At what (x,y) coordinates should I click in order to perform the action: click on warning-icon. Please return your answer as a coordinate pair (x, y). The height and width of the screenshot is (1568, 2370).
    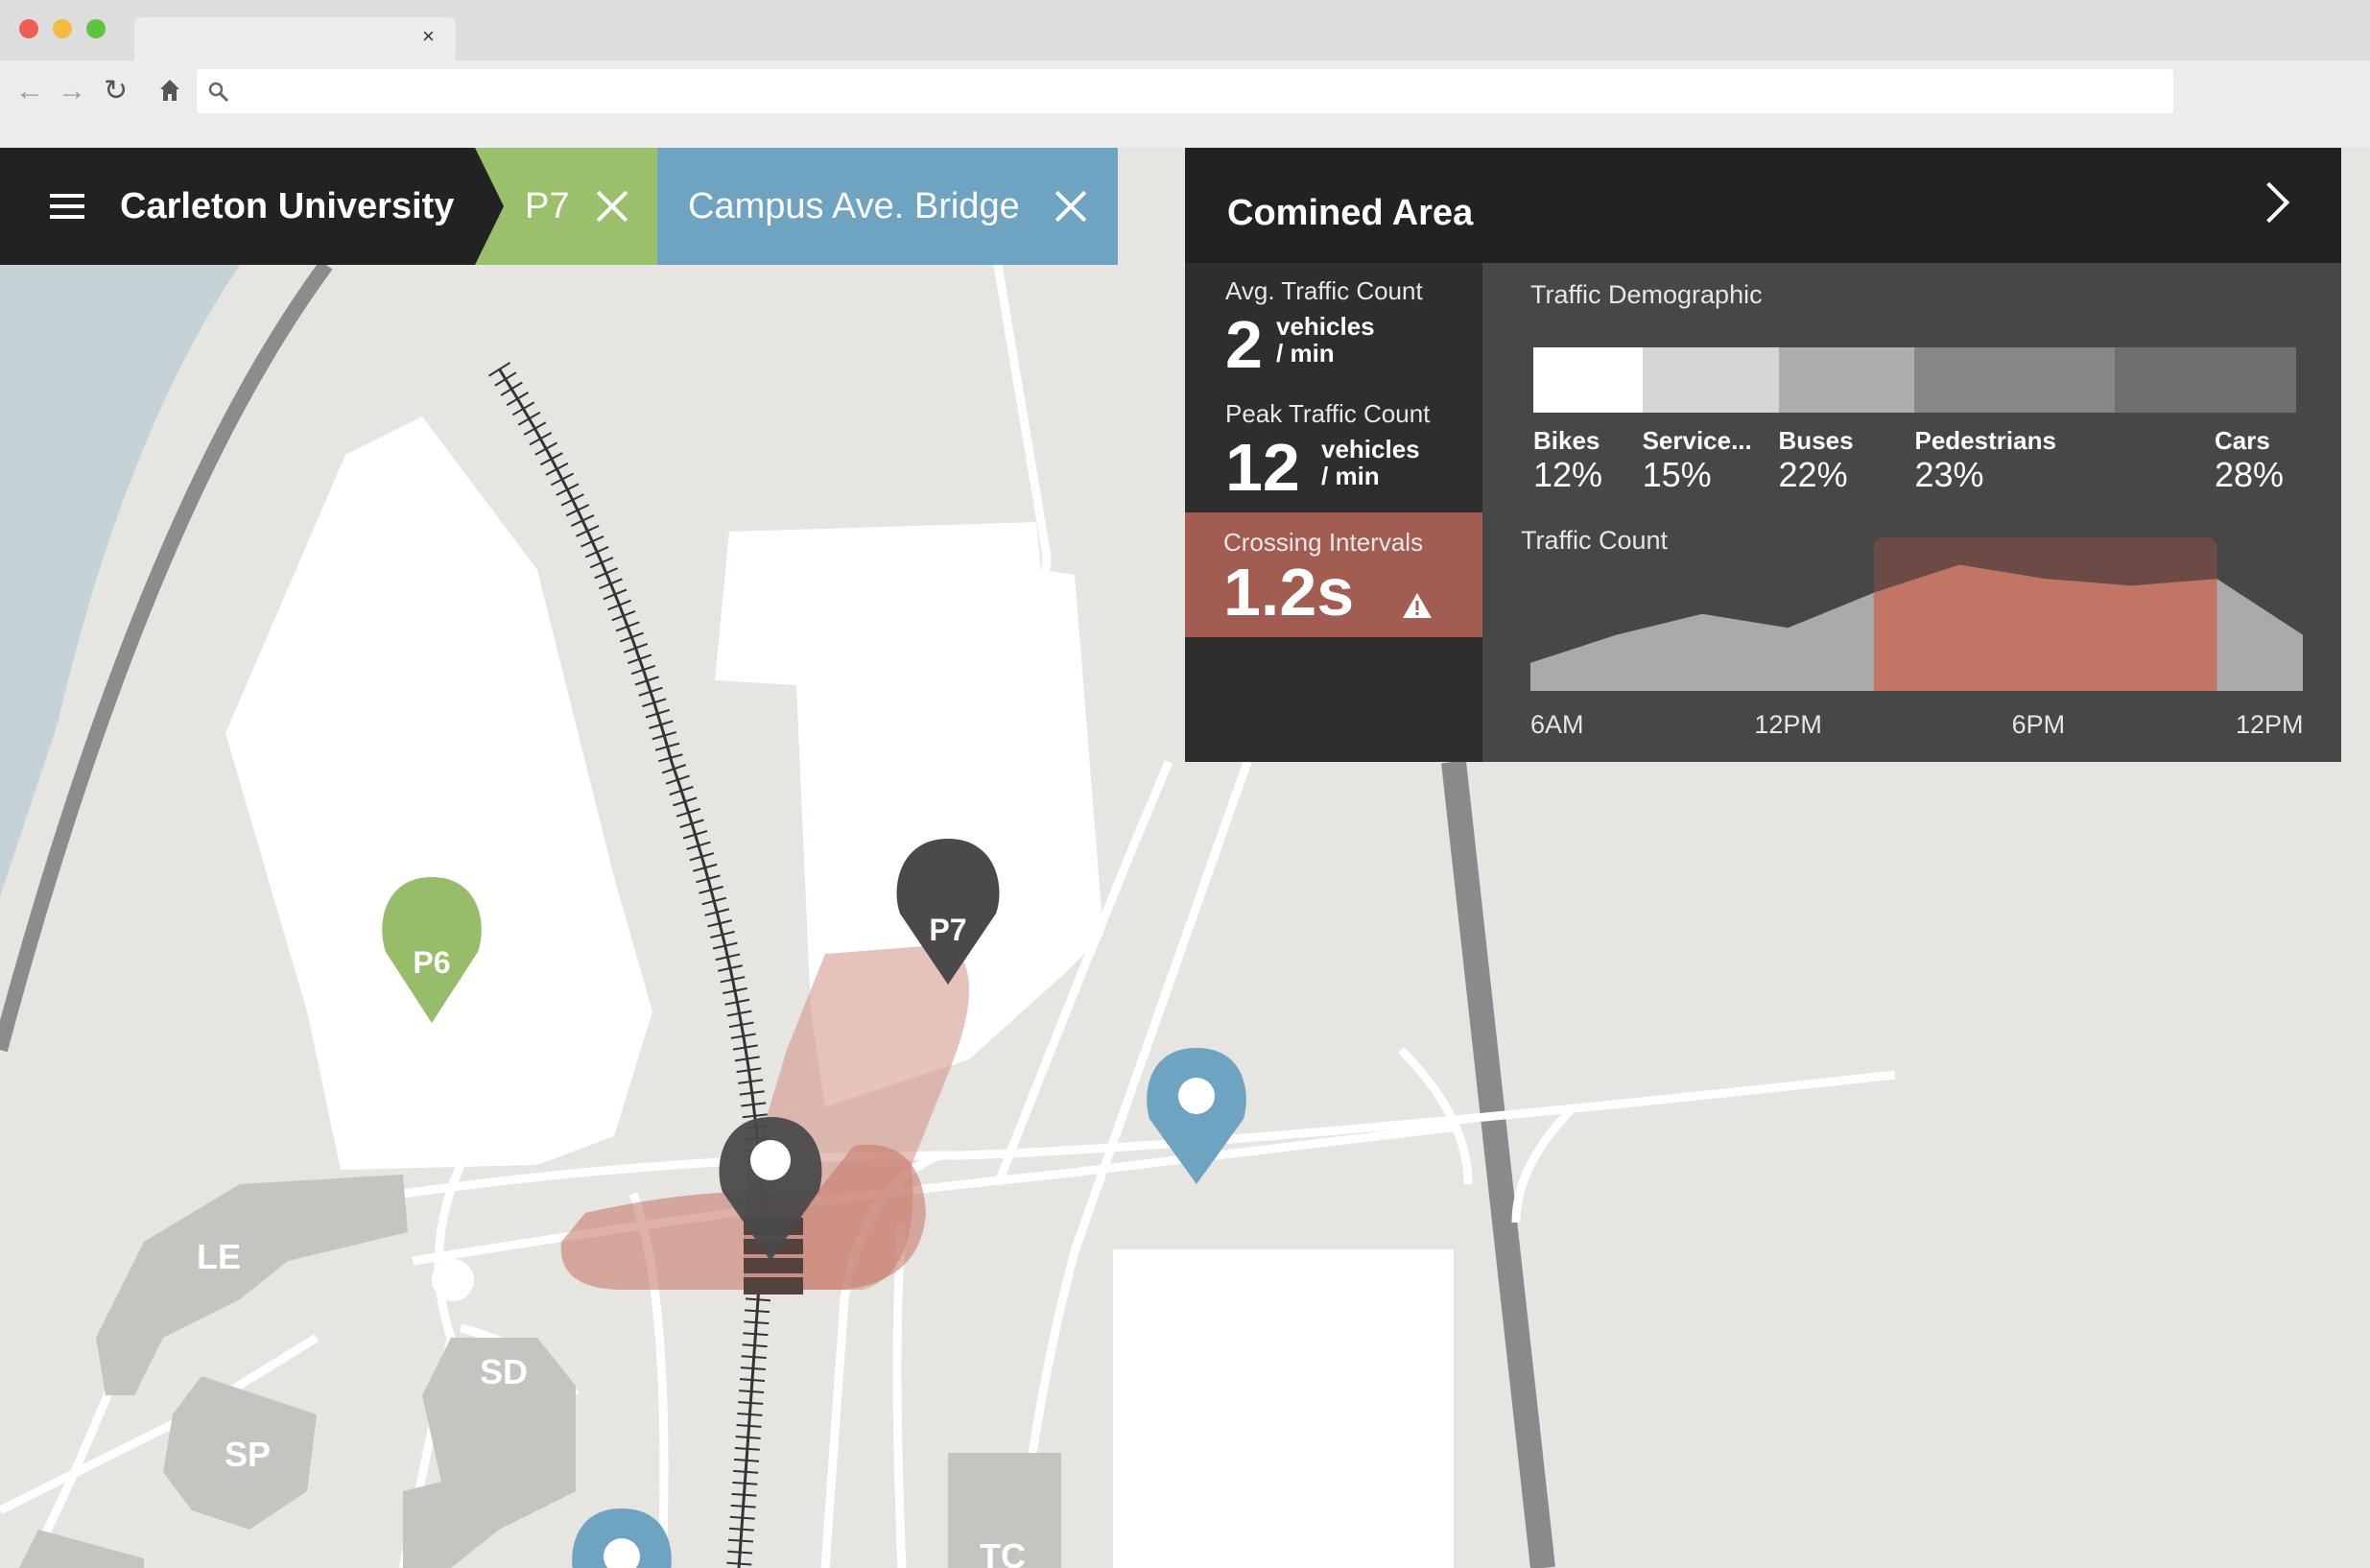
    Looking at the image, I should click on (1417, 605).